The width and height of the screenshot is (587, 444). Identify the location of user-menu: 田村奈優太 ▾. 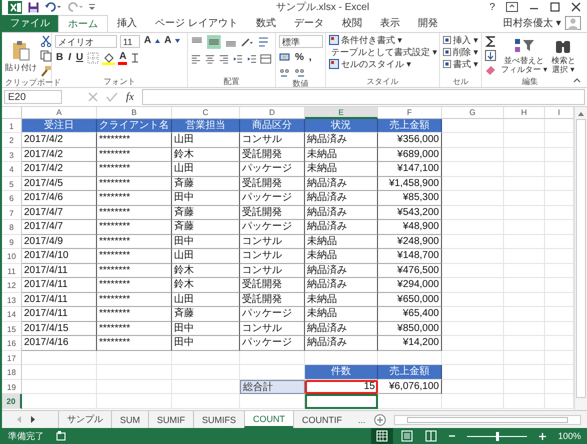
(532, 23).